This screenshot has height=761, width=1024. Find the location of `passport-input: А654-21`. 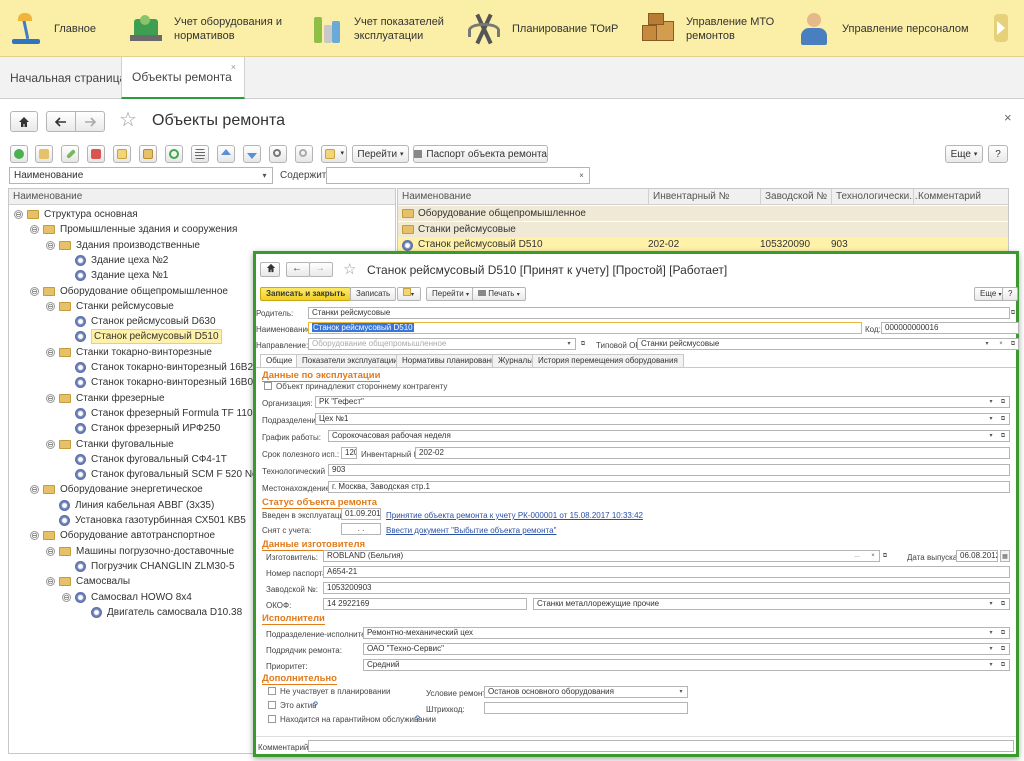

passport-input: А654-21 is located at coordinates (666, 572).